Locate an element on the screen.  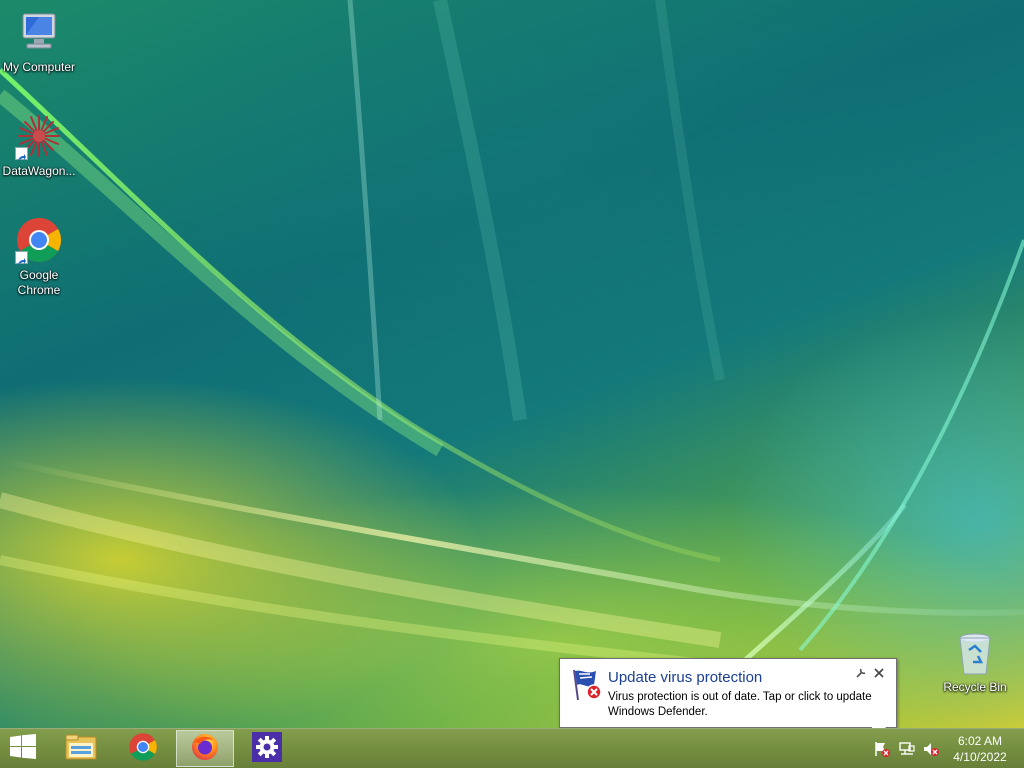
file-explorer-icon is located at coordinates (81, 749).